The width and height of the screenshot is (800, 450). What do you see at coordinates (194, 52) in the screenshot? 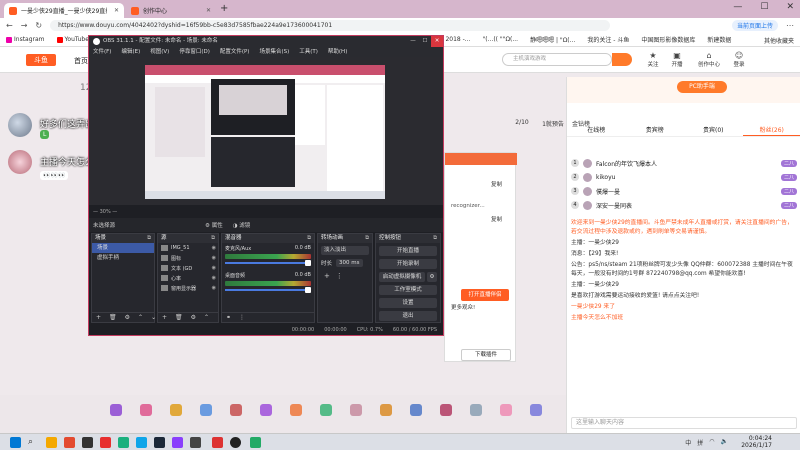
I see `menu-docks: 停靠窗口(D)` at bounding box center [194, 52].